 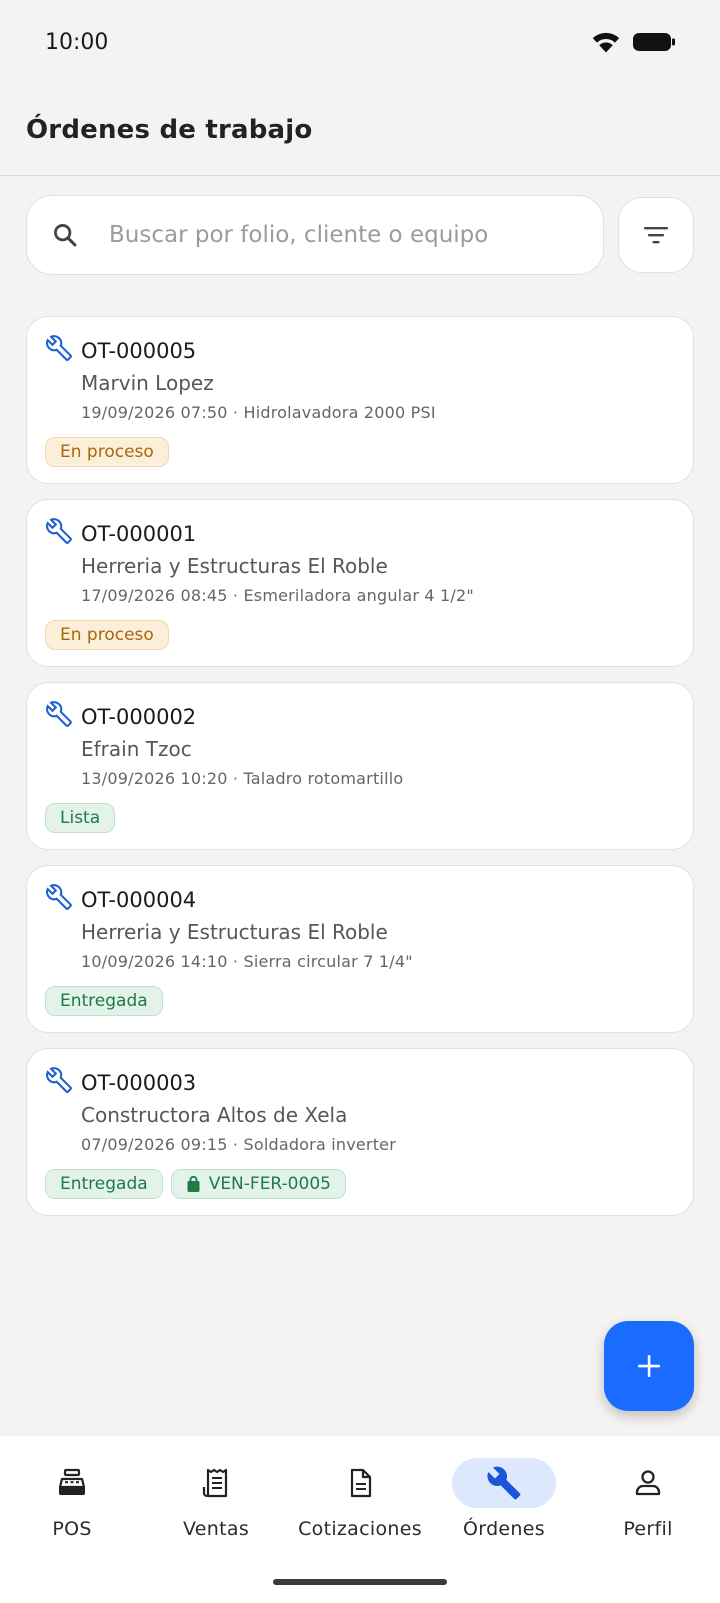 I want to click on order-badges: Entregada VEN-FER-0005, so click(x=195, y=1184).